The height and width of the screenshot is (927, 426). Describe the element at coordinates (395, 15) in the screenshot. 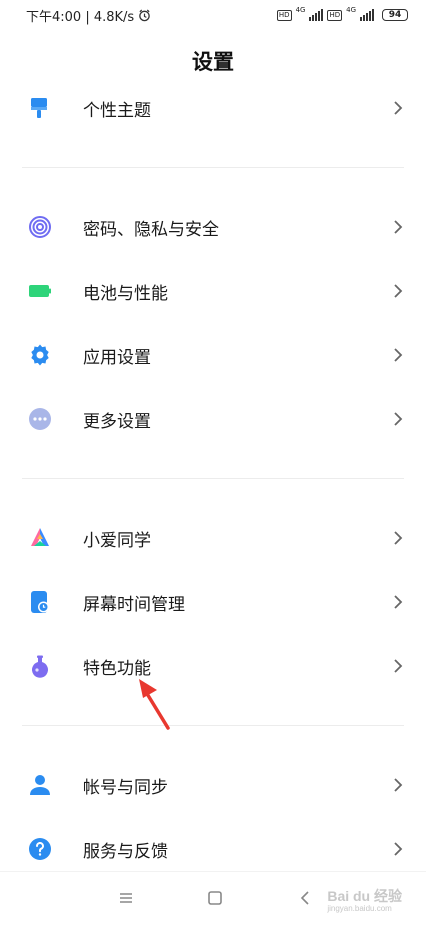

I see `battery-indicator: 94` at that location.